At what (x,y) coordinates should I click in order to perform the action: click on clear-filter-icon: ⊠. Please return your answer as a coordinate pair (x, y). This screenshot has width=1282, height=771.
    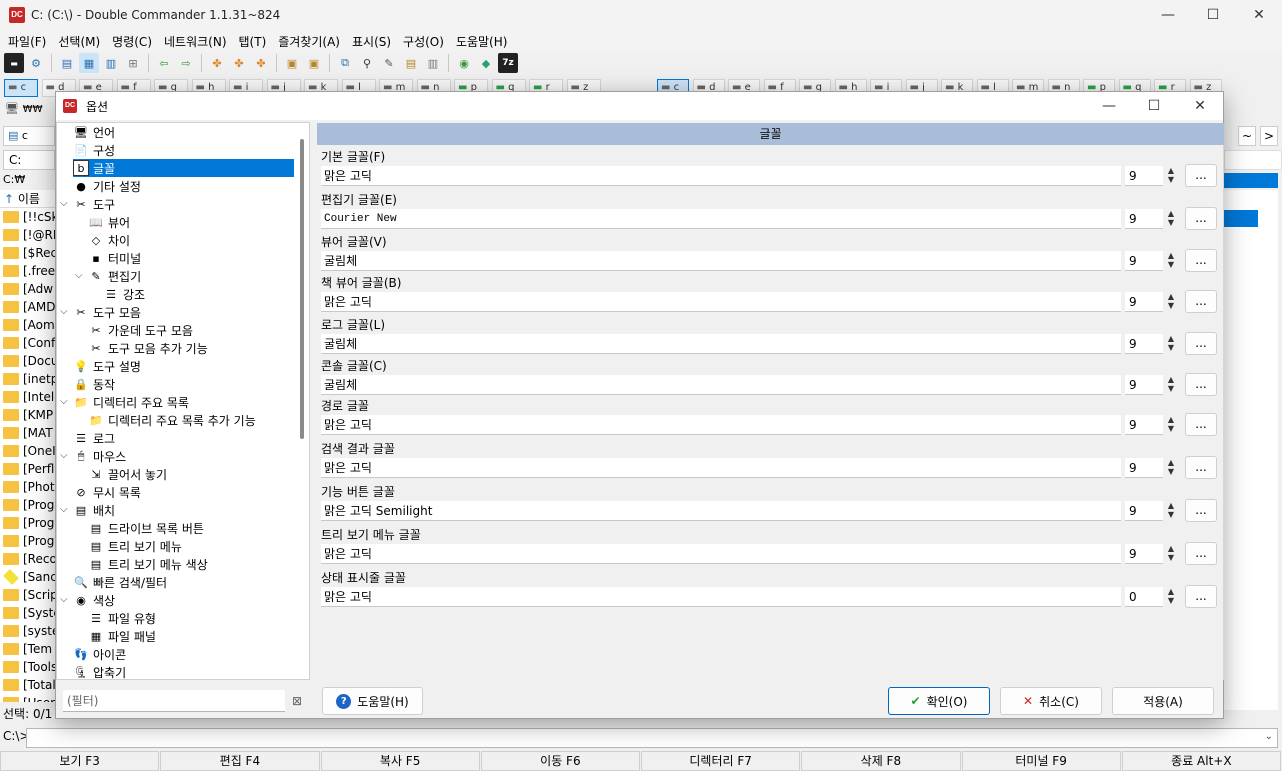
    Looking at the image, I should click on (297, 701).